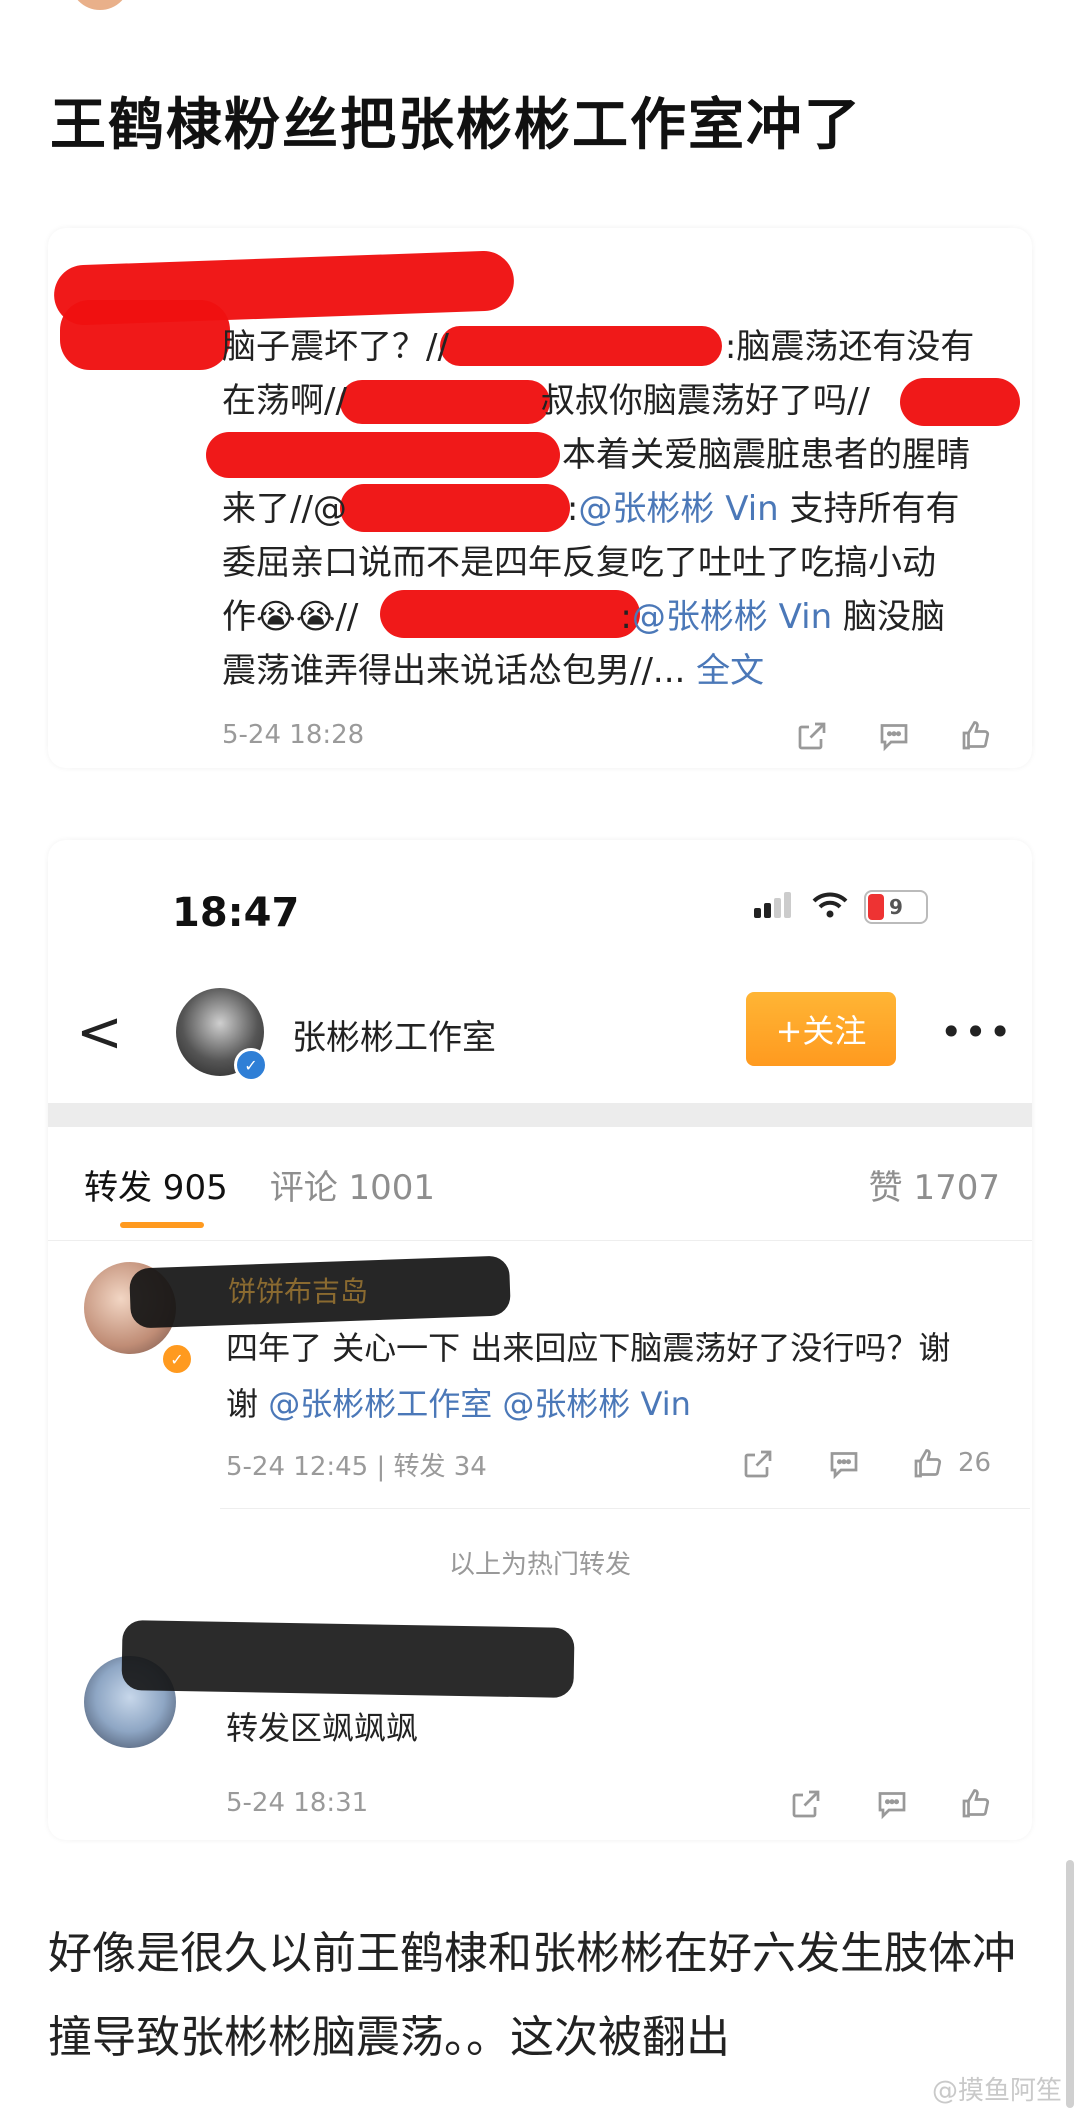  What do you see at coordinates (730, 671) in the screenshot?
I see `full-text-link: 全文` at bounding box center [730, 671].